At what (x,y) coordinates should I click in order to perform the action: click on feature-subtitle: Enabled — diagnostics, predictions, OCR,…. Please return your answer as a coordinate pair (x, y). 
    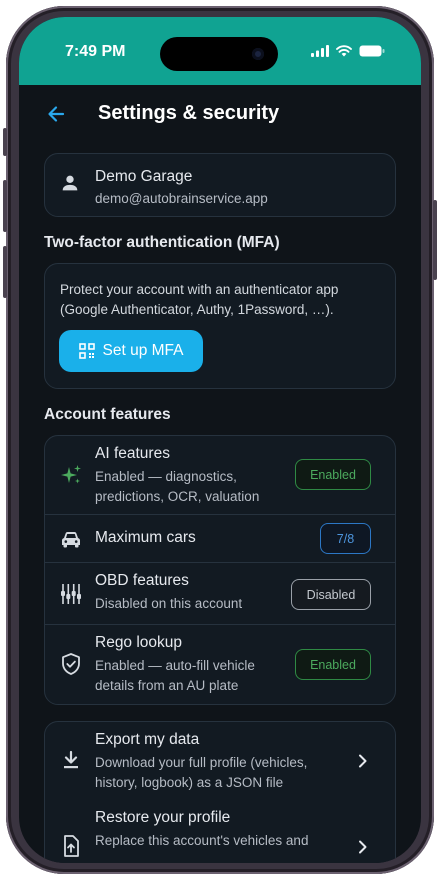
    Looking at the image, I should click on (177, 486).